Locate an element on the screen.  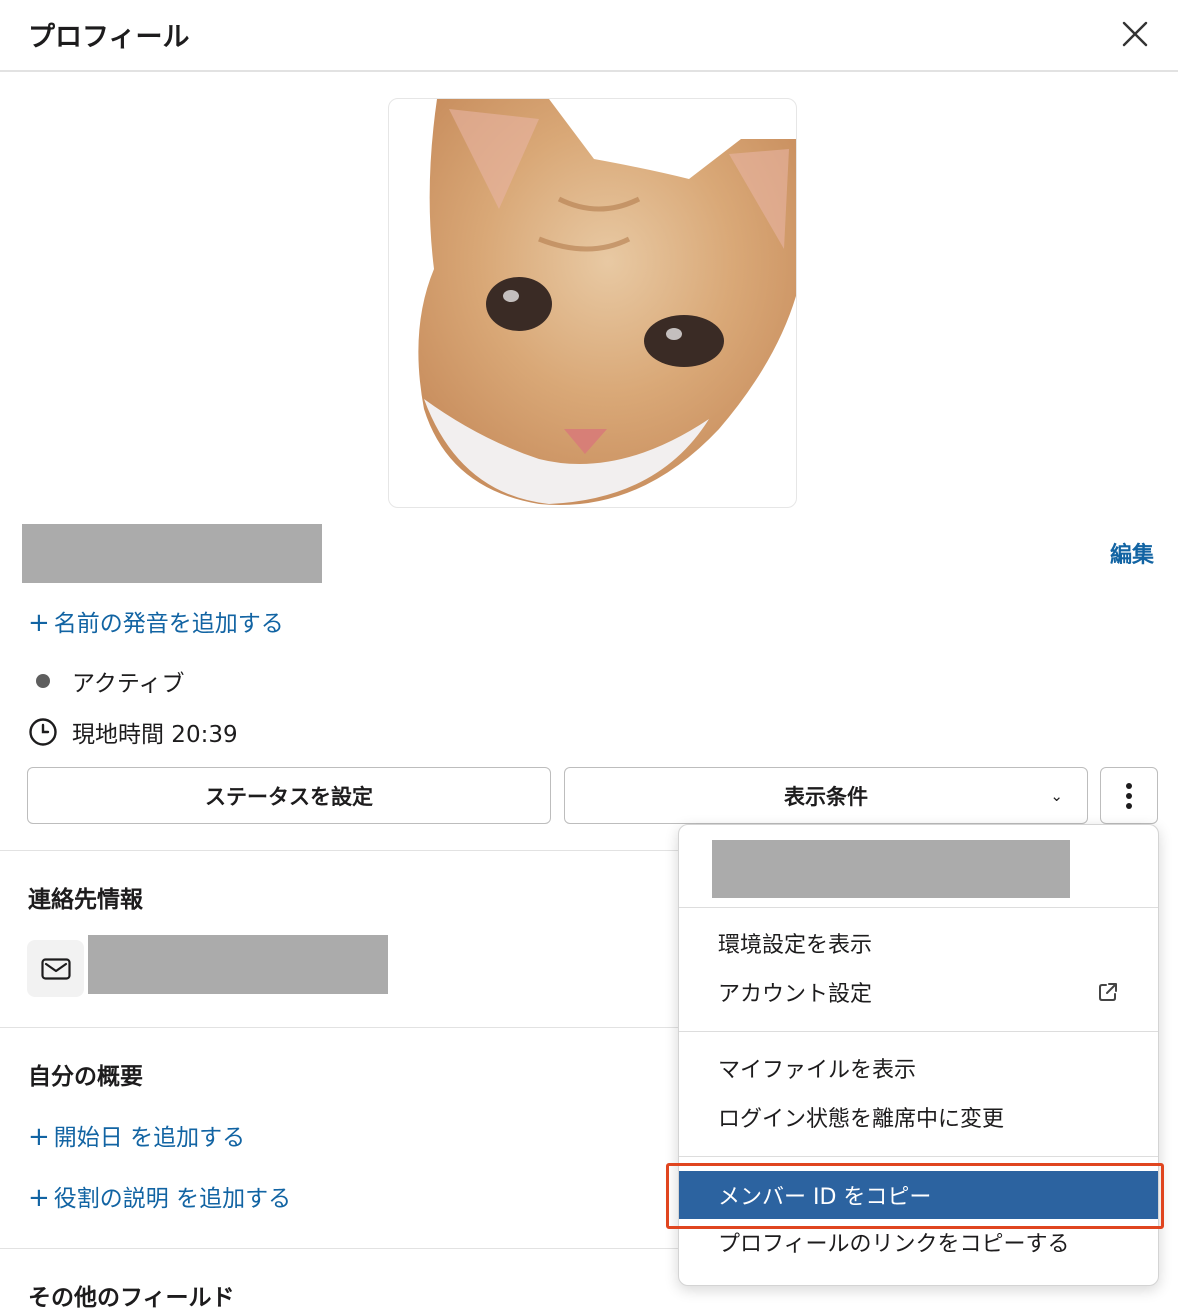
email-tile is located at coordinates (55, 968).